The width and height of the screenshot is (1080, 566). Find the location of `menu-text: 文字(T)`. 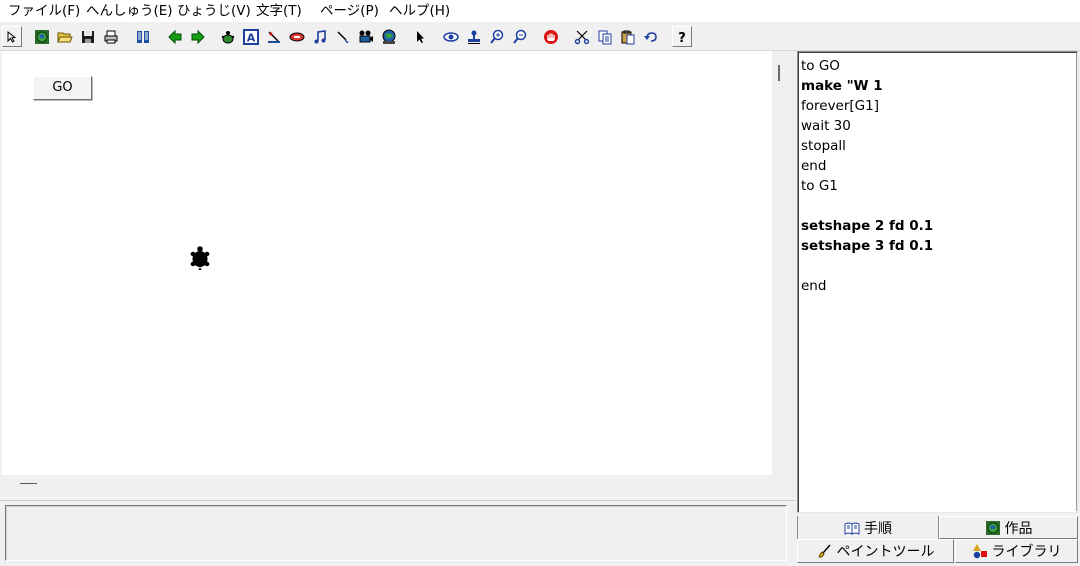

menu-text: 文字(T) is located at coordinates (279, 11).